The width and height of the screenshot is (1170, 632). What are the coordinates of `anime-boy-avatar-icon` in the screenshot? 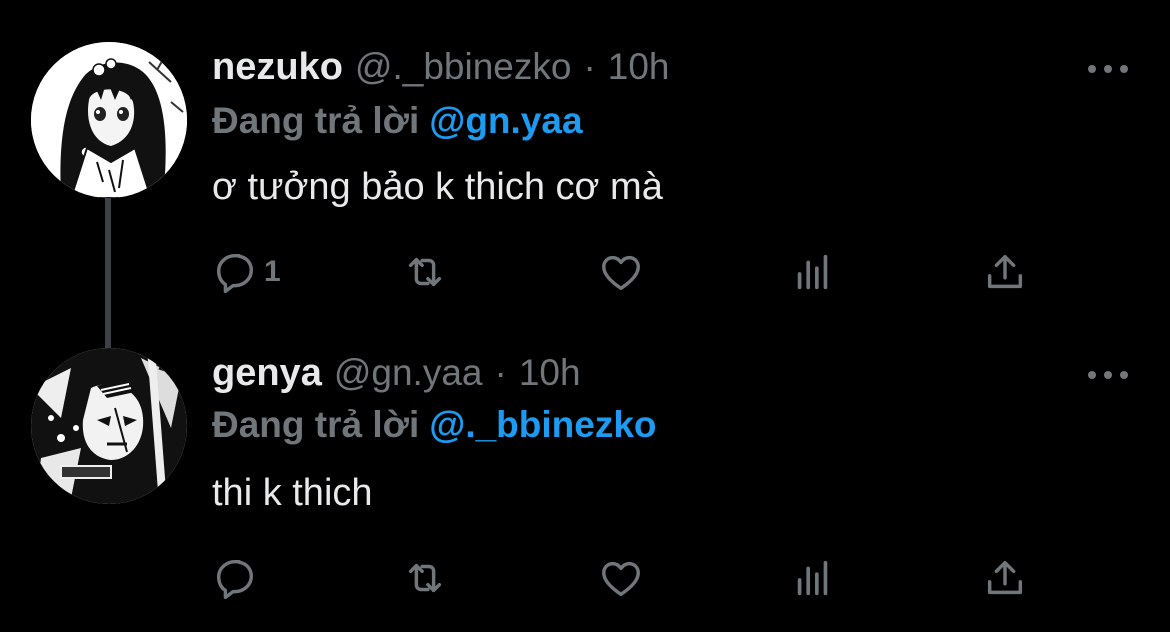 It's located at (109, 426).